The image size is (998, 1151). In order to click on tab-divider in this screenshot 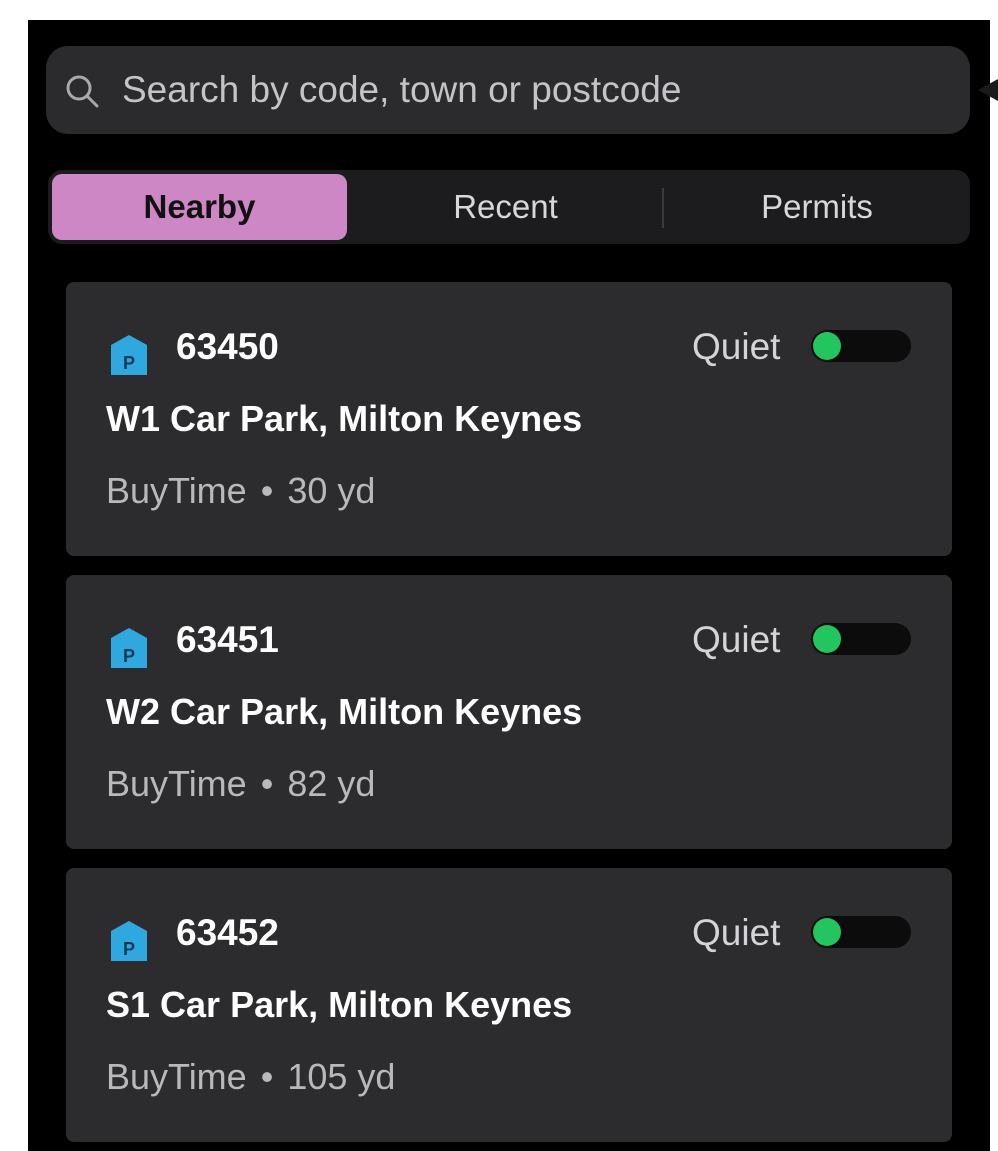, I will do `click(663, 208)`.